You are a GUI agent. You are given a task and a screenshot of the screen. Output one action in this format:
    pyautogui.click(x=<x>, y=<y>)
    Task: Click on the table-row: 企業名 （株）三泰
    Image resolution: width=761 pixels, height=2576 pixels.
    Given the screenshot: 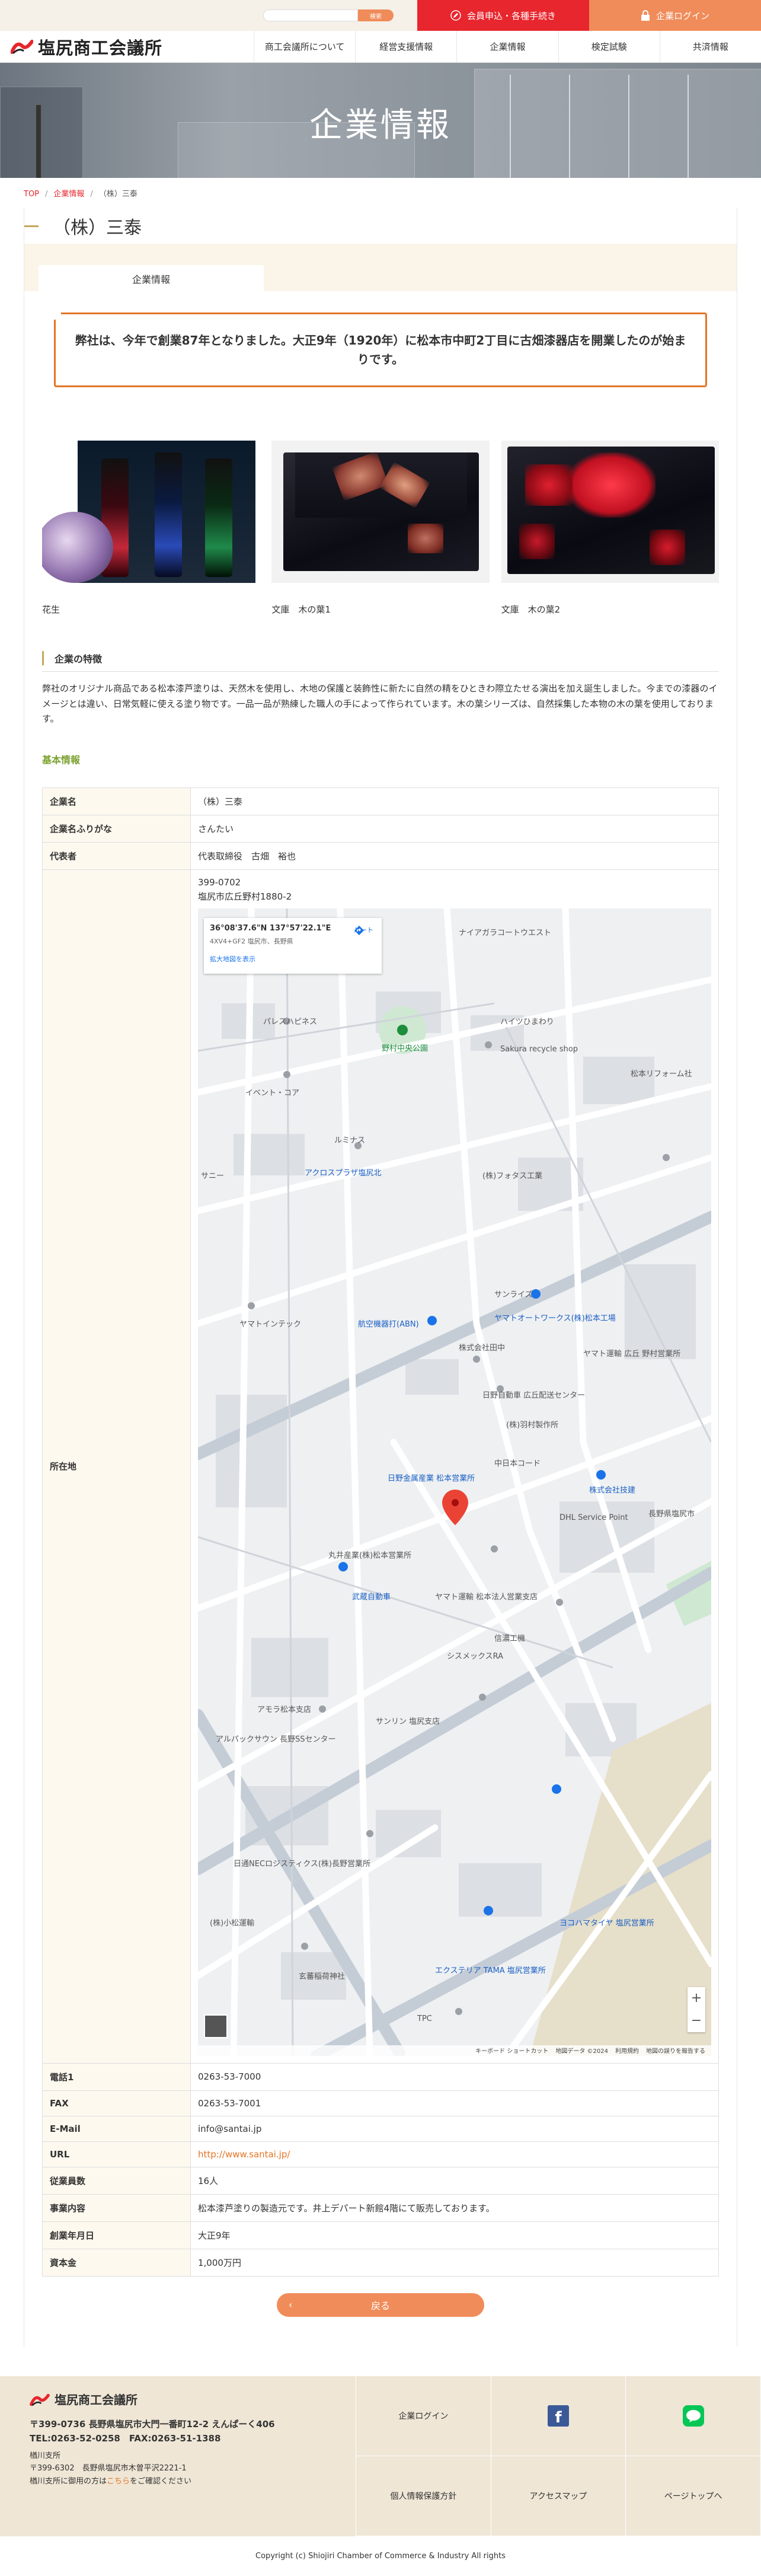 What is the action you would take?
    pyautogui.click(x=380, y=801)
    